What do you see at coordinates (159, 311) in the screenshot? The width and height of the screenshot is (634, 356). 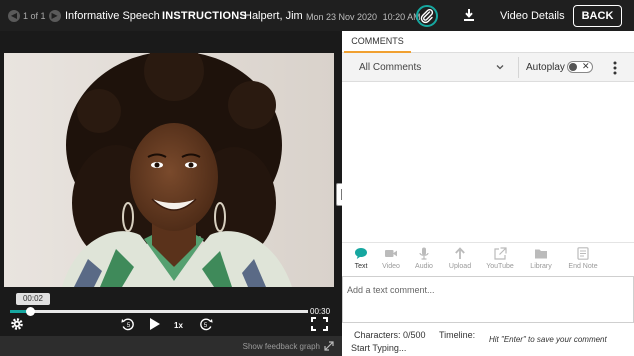 I see `progress-track` at bounding box center [159, 311].